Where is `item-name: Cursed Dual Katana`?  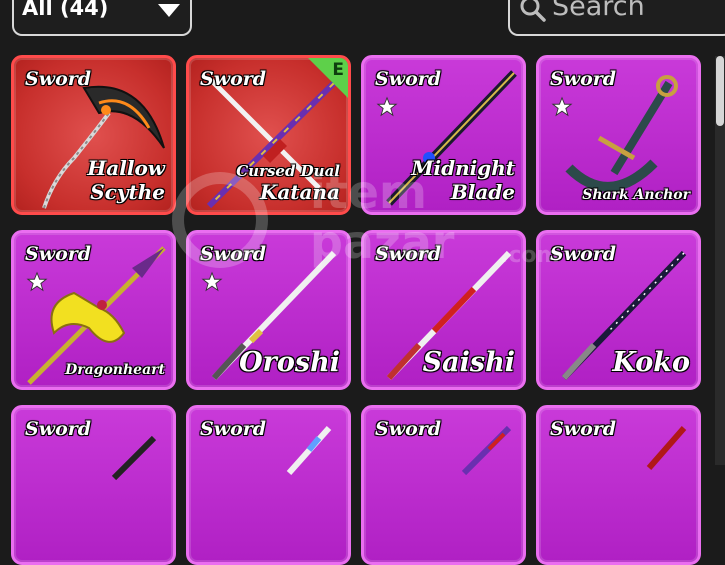 item-name: Cursed Dual Katana is located at coordinates (288, 183).